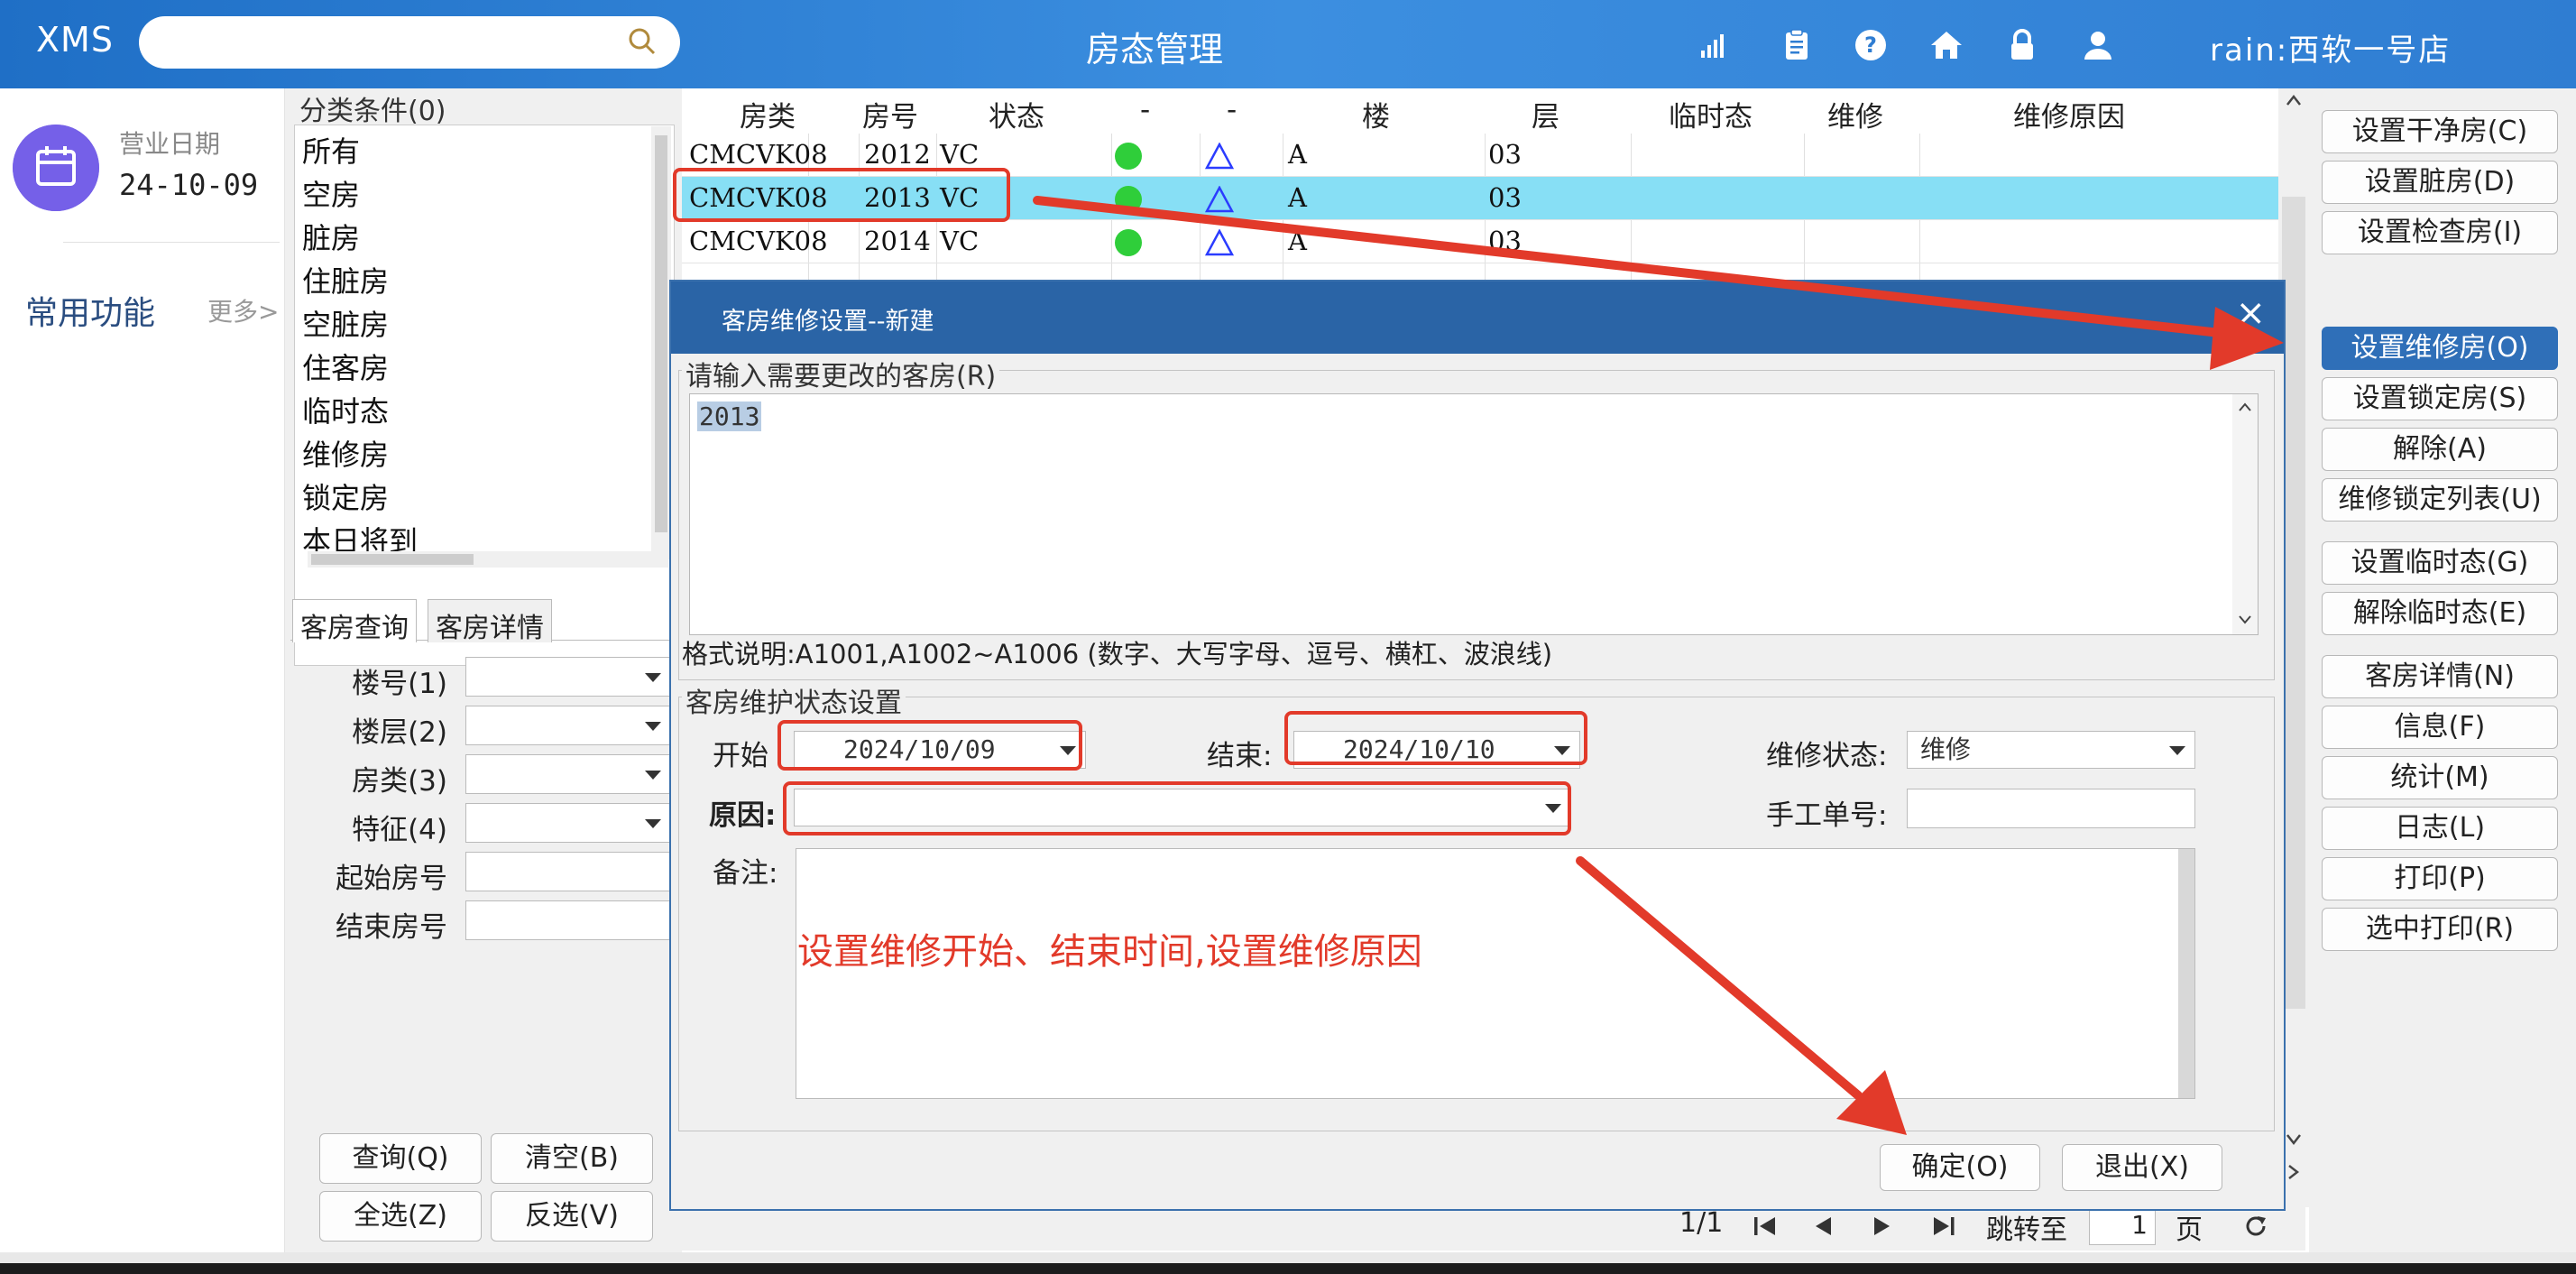 The width and height of the screenshot is (2576, 1274). Describe the element at coordinates (2440, 727) in the screenshot. I see `info-button: 信息(F)` at that location.